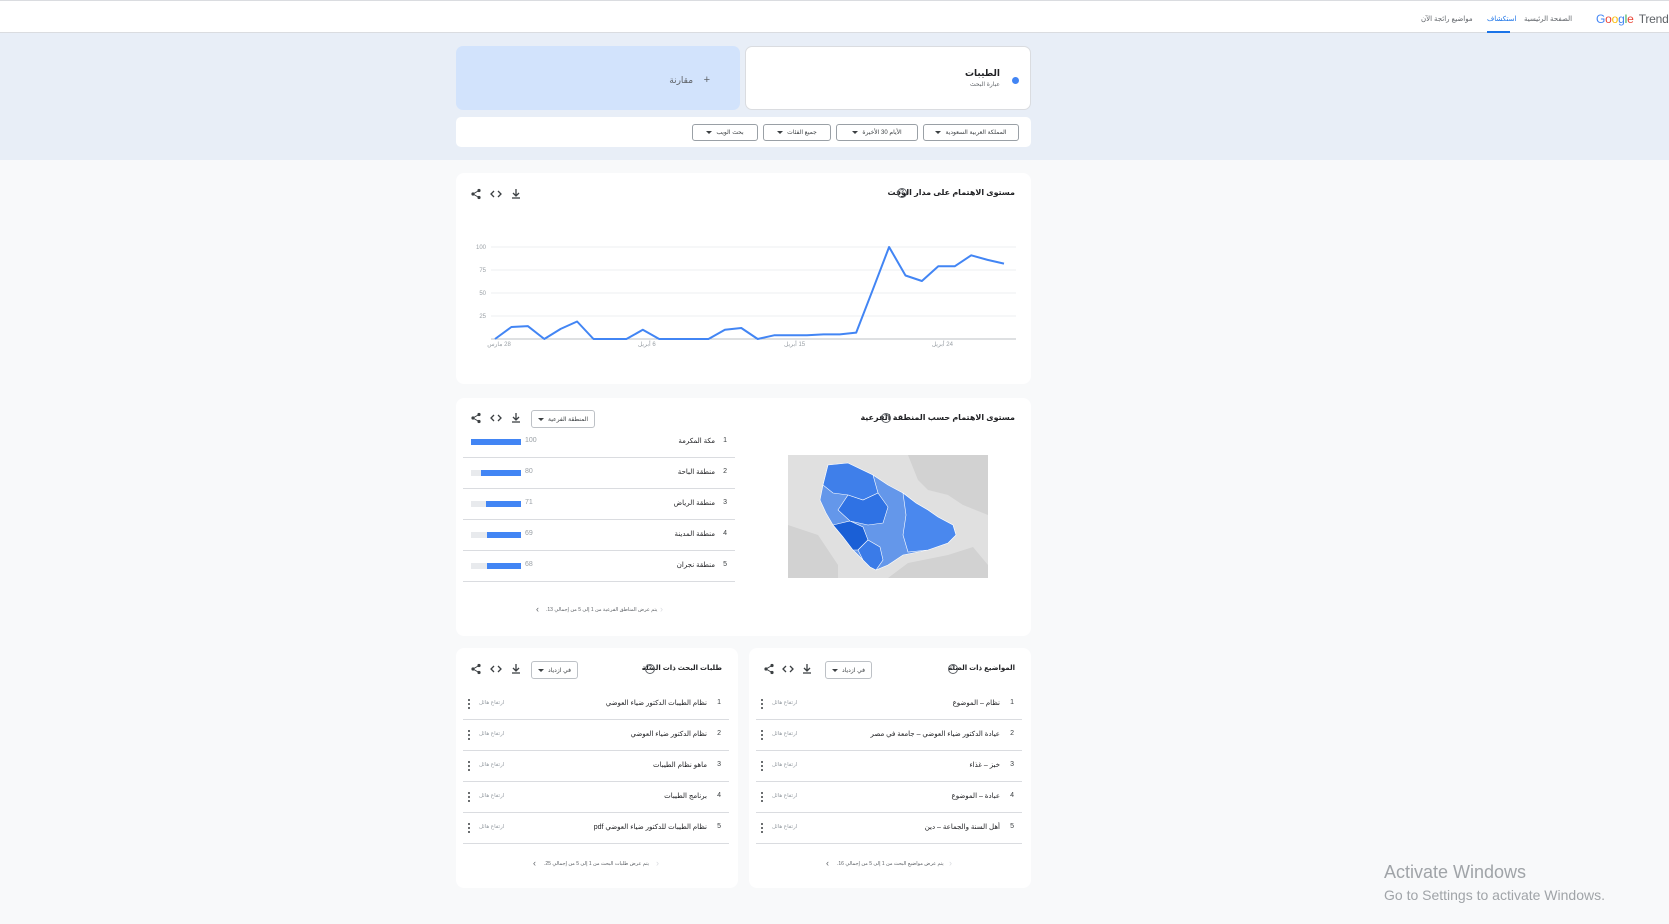 This screenshot has width=1669, height=924. I want to click on related-row: 1 نظام – الموضوع ارتفاع هائل, so click(889, 705).